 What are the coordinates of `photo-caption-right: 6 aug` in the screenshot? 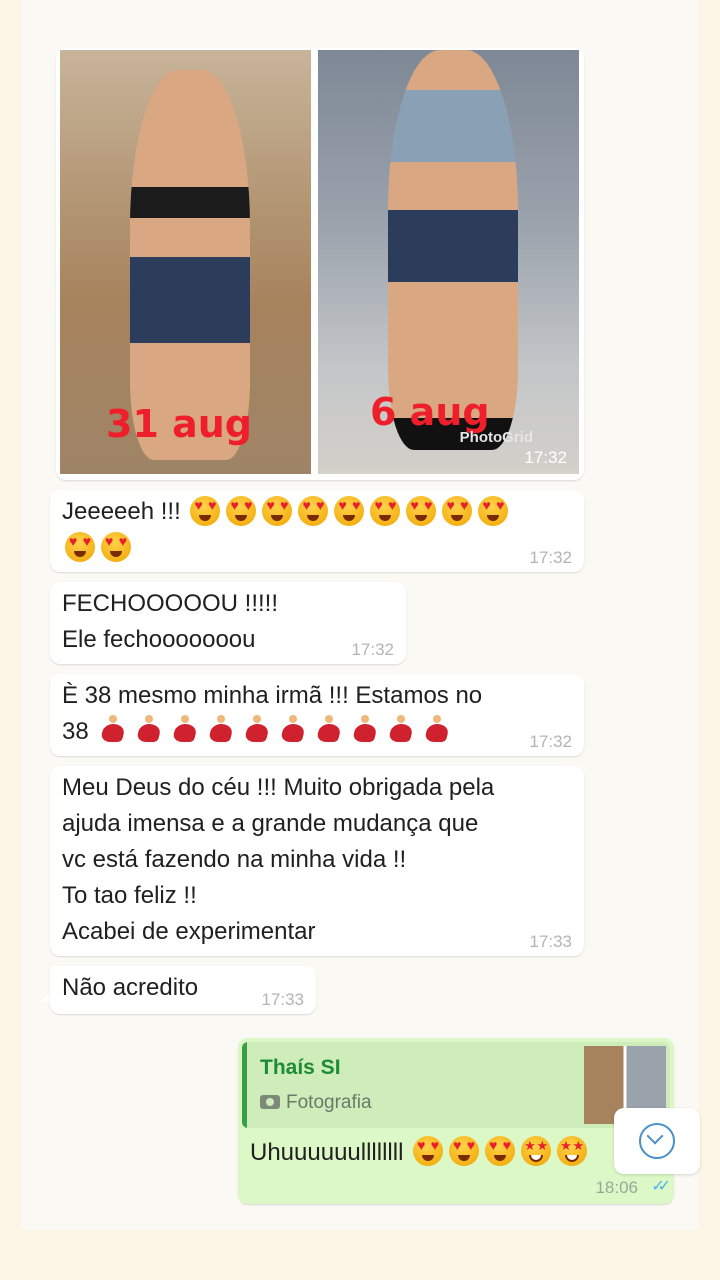 It's located at (430, 412).